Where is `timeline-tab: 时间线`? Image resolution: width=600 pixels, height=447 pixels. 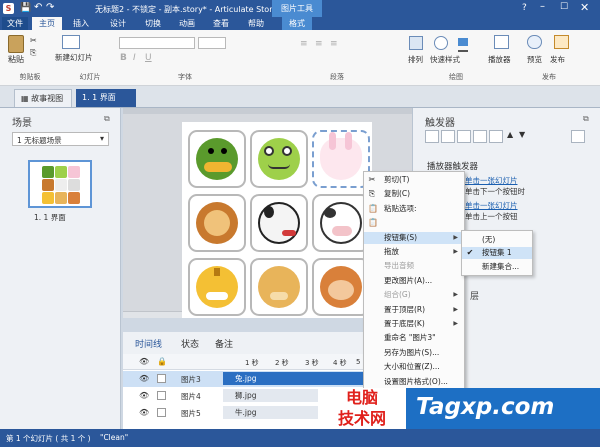
timeline-tab: 时间线 is located at coordinates (148, 343).